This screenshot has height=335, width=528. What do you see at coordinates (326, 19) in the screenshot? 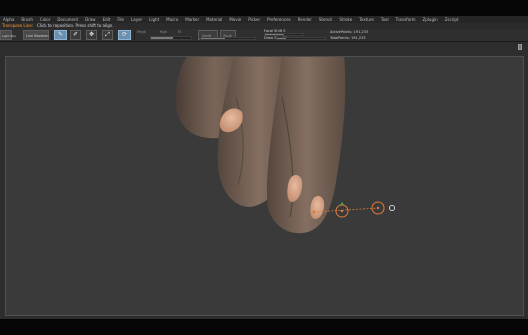
I see `menu-item-stencil: Stencil` at bounding box center [326, 19].